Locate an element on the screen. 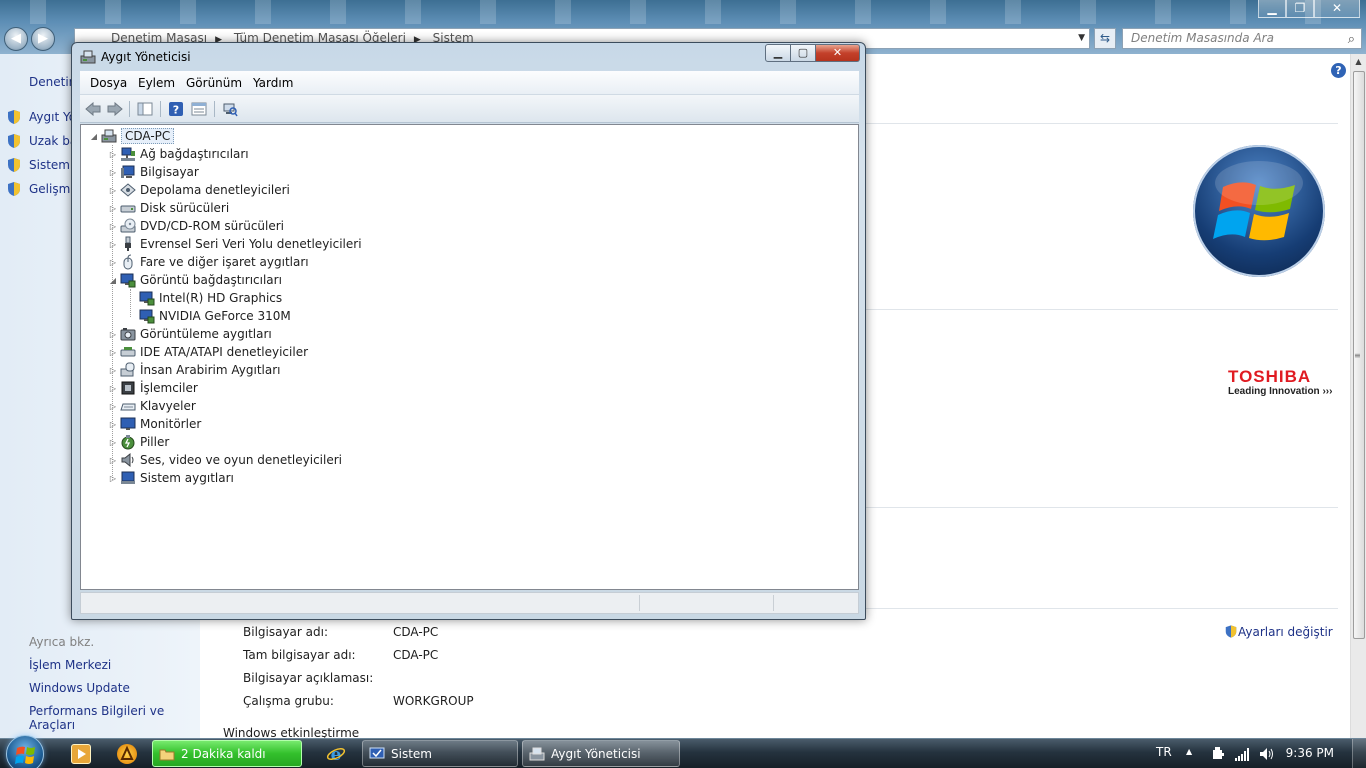 This screenshot has width=1366, height=768. tree-item-disk-drives: ▷ Disk sürücüleri is located at coordinates (168, 208).